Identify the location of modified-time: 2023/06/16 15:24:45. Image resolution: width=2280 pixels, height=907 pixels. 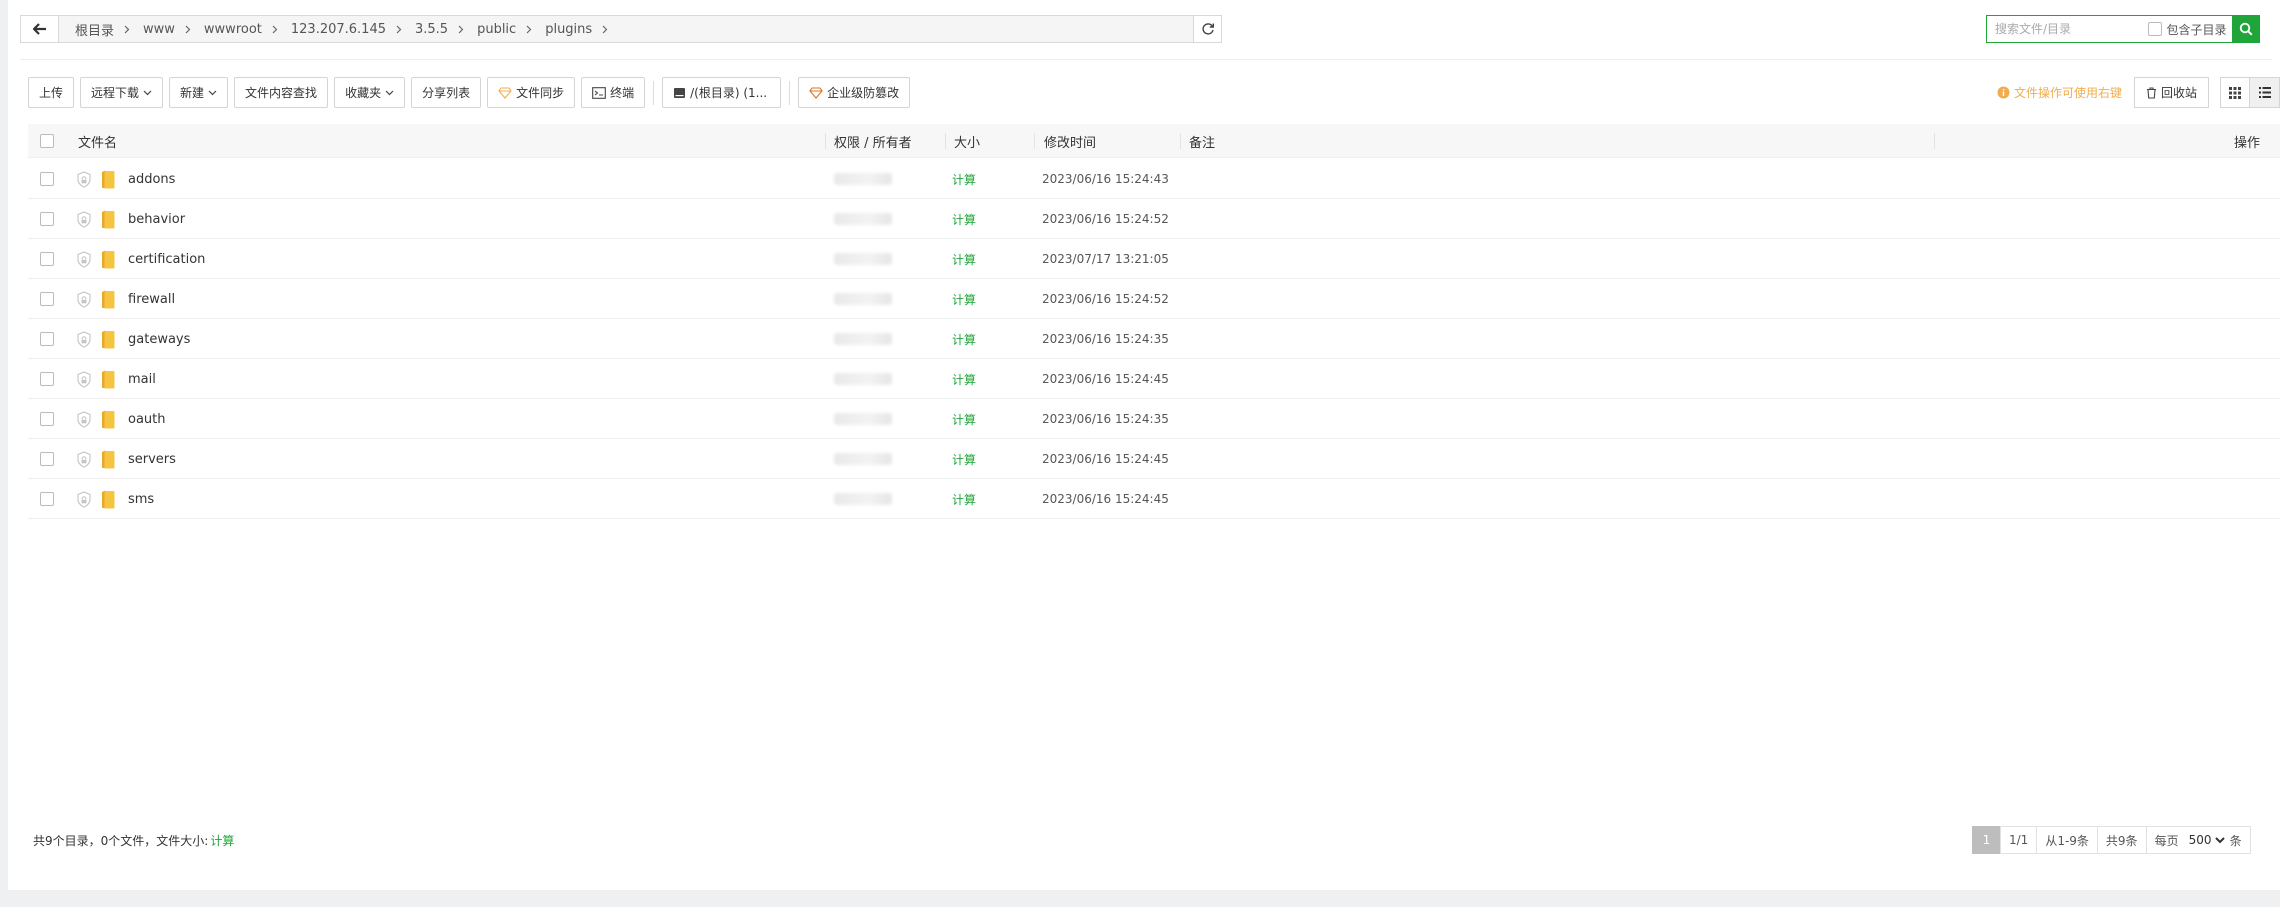
(1105, 499).